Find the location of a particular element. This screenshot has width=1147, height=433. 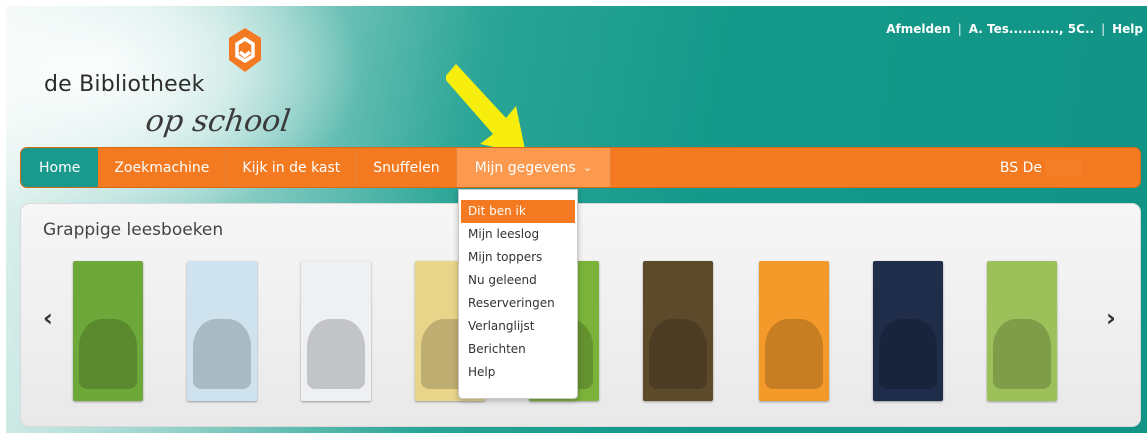

dropdown-item-verlanglijst: Verlanglijst is located at coordinates (518, 326).